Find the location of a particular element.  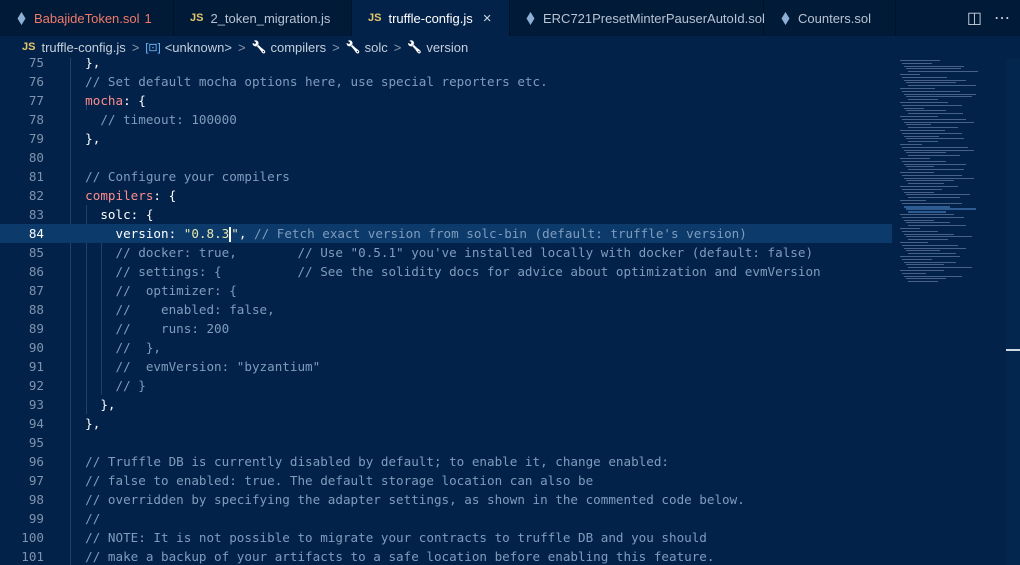

line-number: 94 is located at coordinates (36, 423).